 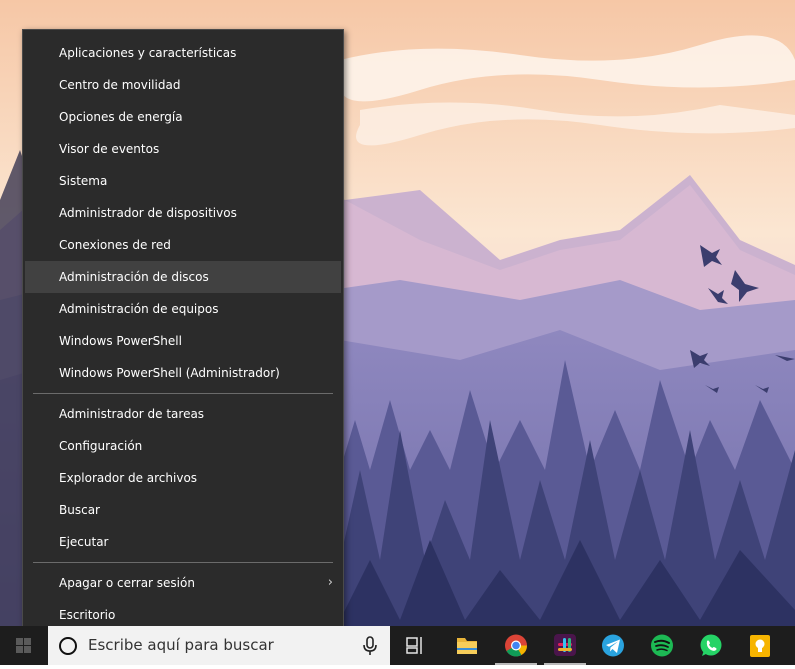 What do you see at coordinates (127, 583) in the screenshot?
I see `menu-item-shutdown-label: Apagar o cerrar sesión` at bounding box center [127, 583].